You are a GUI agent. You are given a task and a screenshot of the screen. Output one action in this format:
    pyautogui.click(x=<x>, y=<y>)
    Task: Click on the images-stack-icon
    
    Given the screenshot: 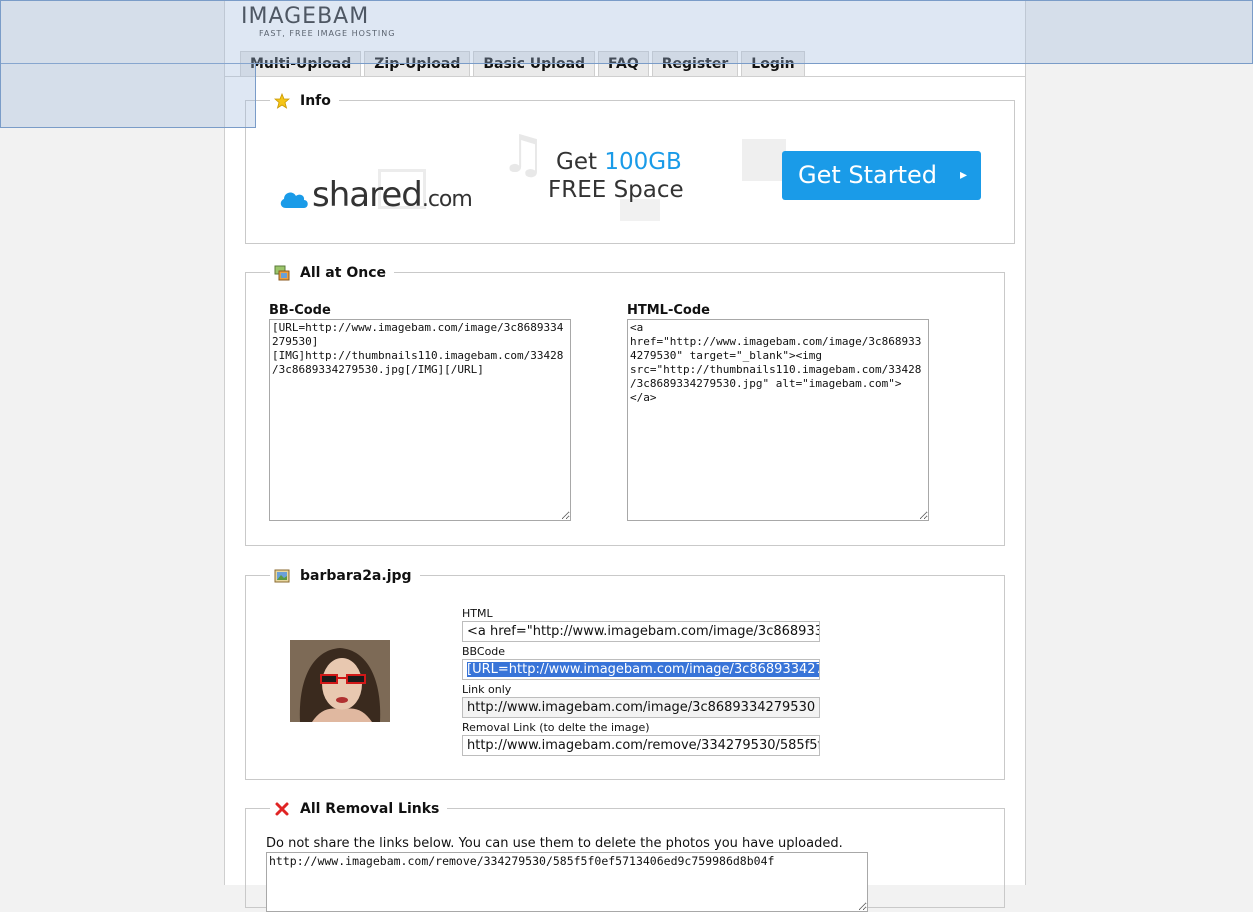 What is the action you would take?
    pyautogui.click(x=282, y=273)
    